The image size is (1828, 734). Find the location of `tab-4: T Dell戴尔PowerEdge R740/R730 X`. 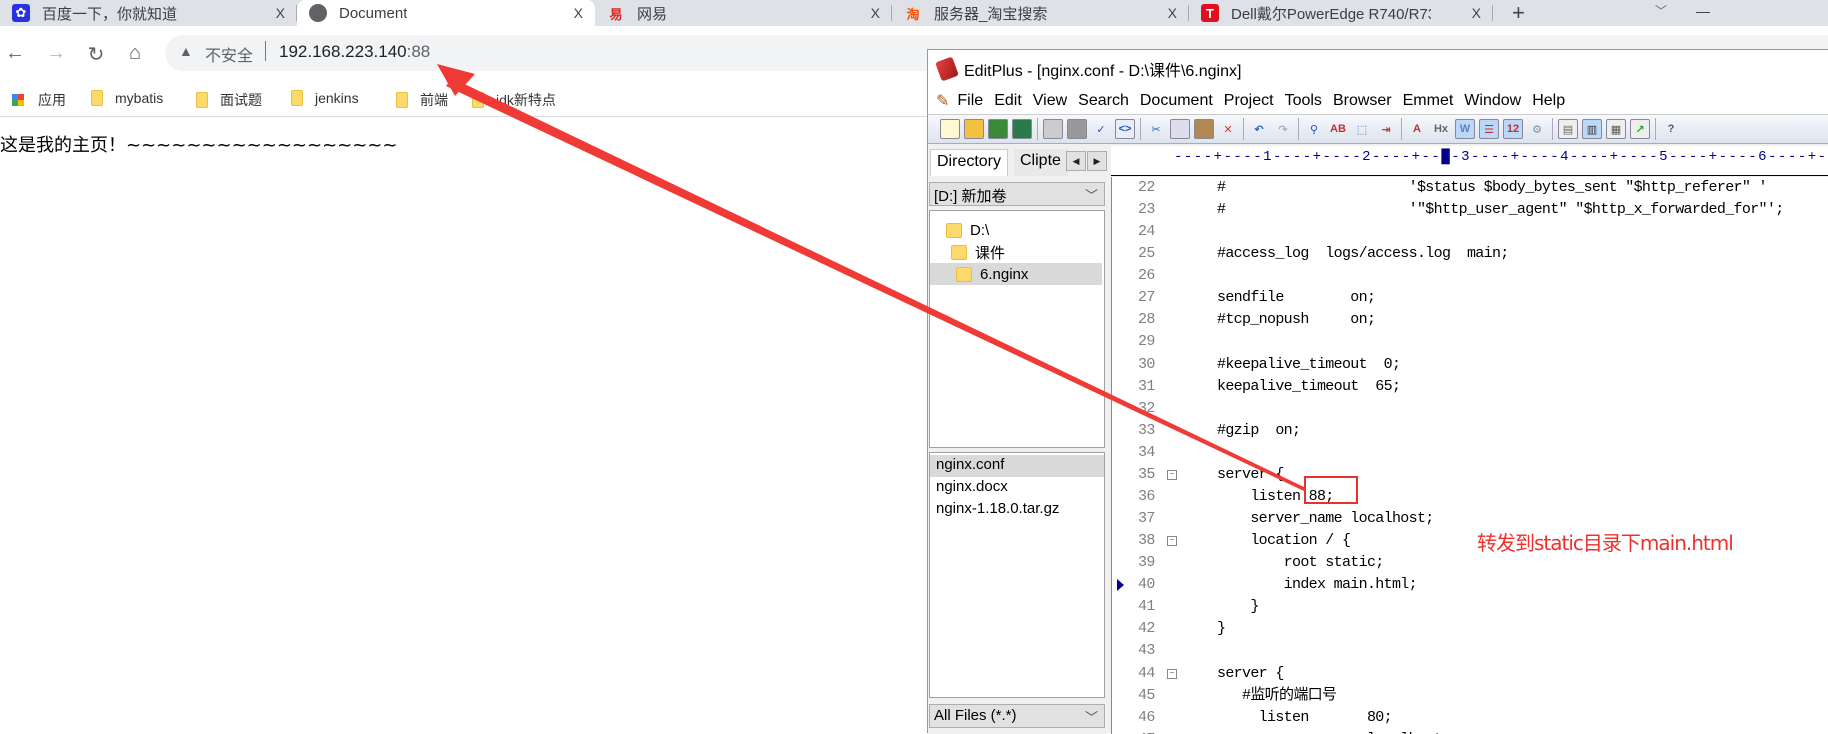

tab-4: T Dell戴尔PowerEdge R740/R730 X is located at coordinates (1341, 13).